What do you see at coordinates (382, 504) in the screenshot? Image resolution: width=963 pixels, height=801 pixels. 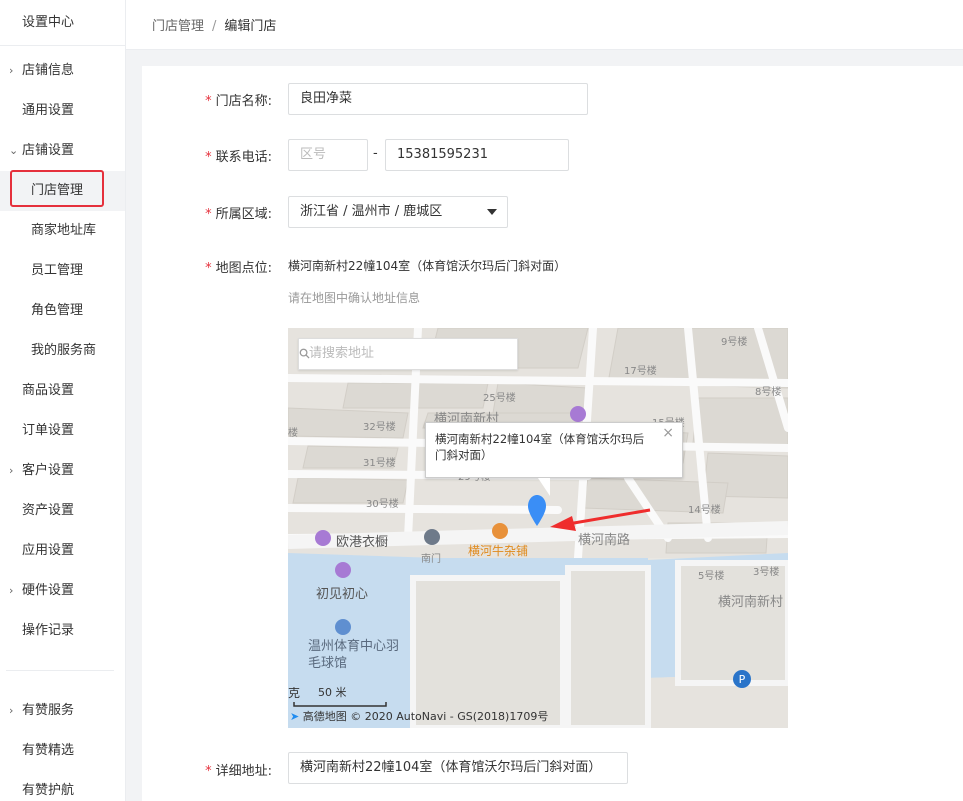 I see `map-label: 30号楼` at bounding box center [382, 504].